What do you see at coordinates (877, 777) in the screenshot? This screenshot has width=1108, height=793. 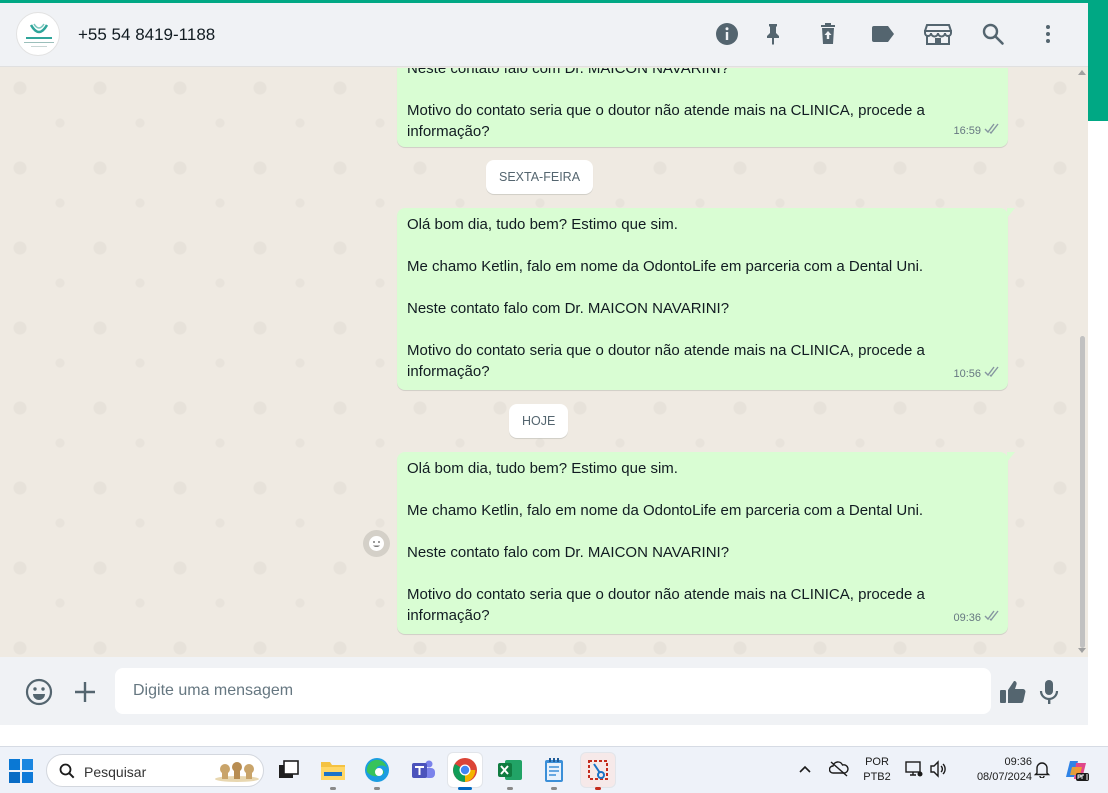 I see `keyboard-layout: PTB2` at bounding box center [877, 777].